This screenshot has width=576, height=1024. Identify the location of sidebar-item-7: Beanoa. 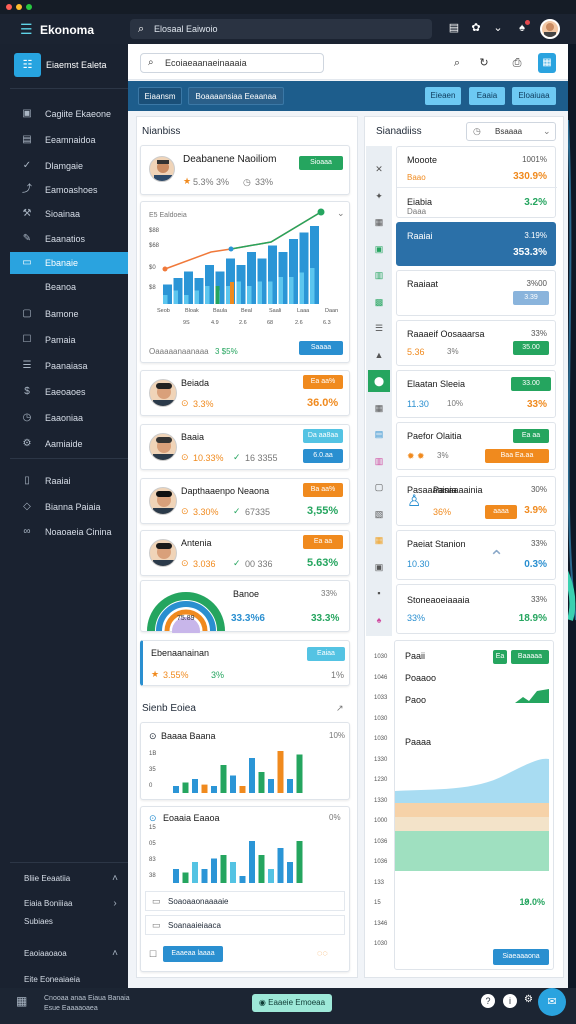
(69, 287).